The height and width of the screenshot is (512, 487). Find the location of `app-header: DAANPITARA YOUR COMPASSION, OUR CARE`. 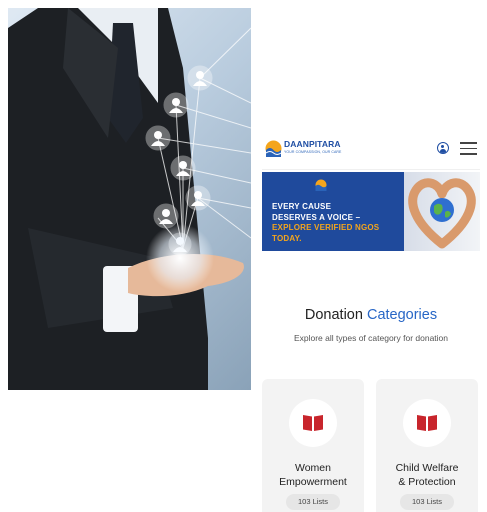

app-header: DAANPITARA YOUR COMPASSION, OUR CARE is located at coordinates (371, 148).